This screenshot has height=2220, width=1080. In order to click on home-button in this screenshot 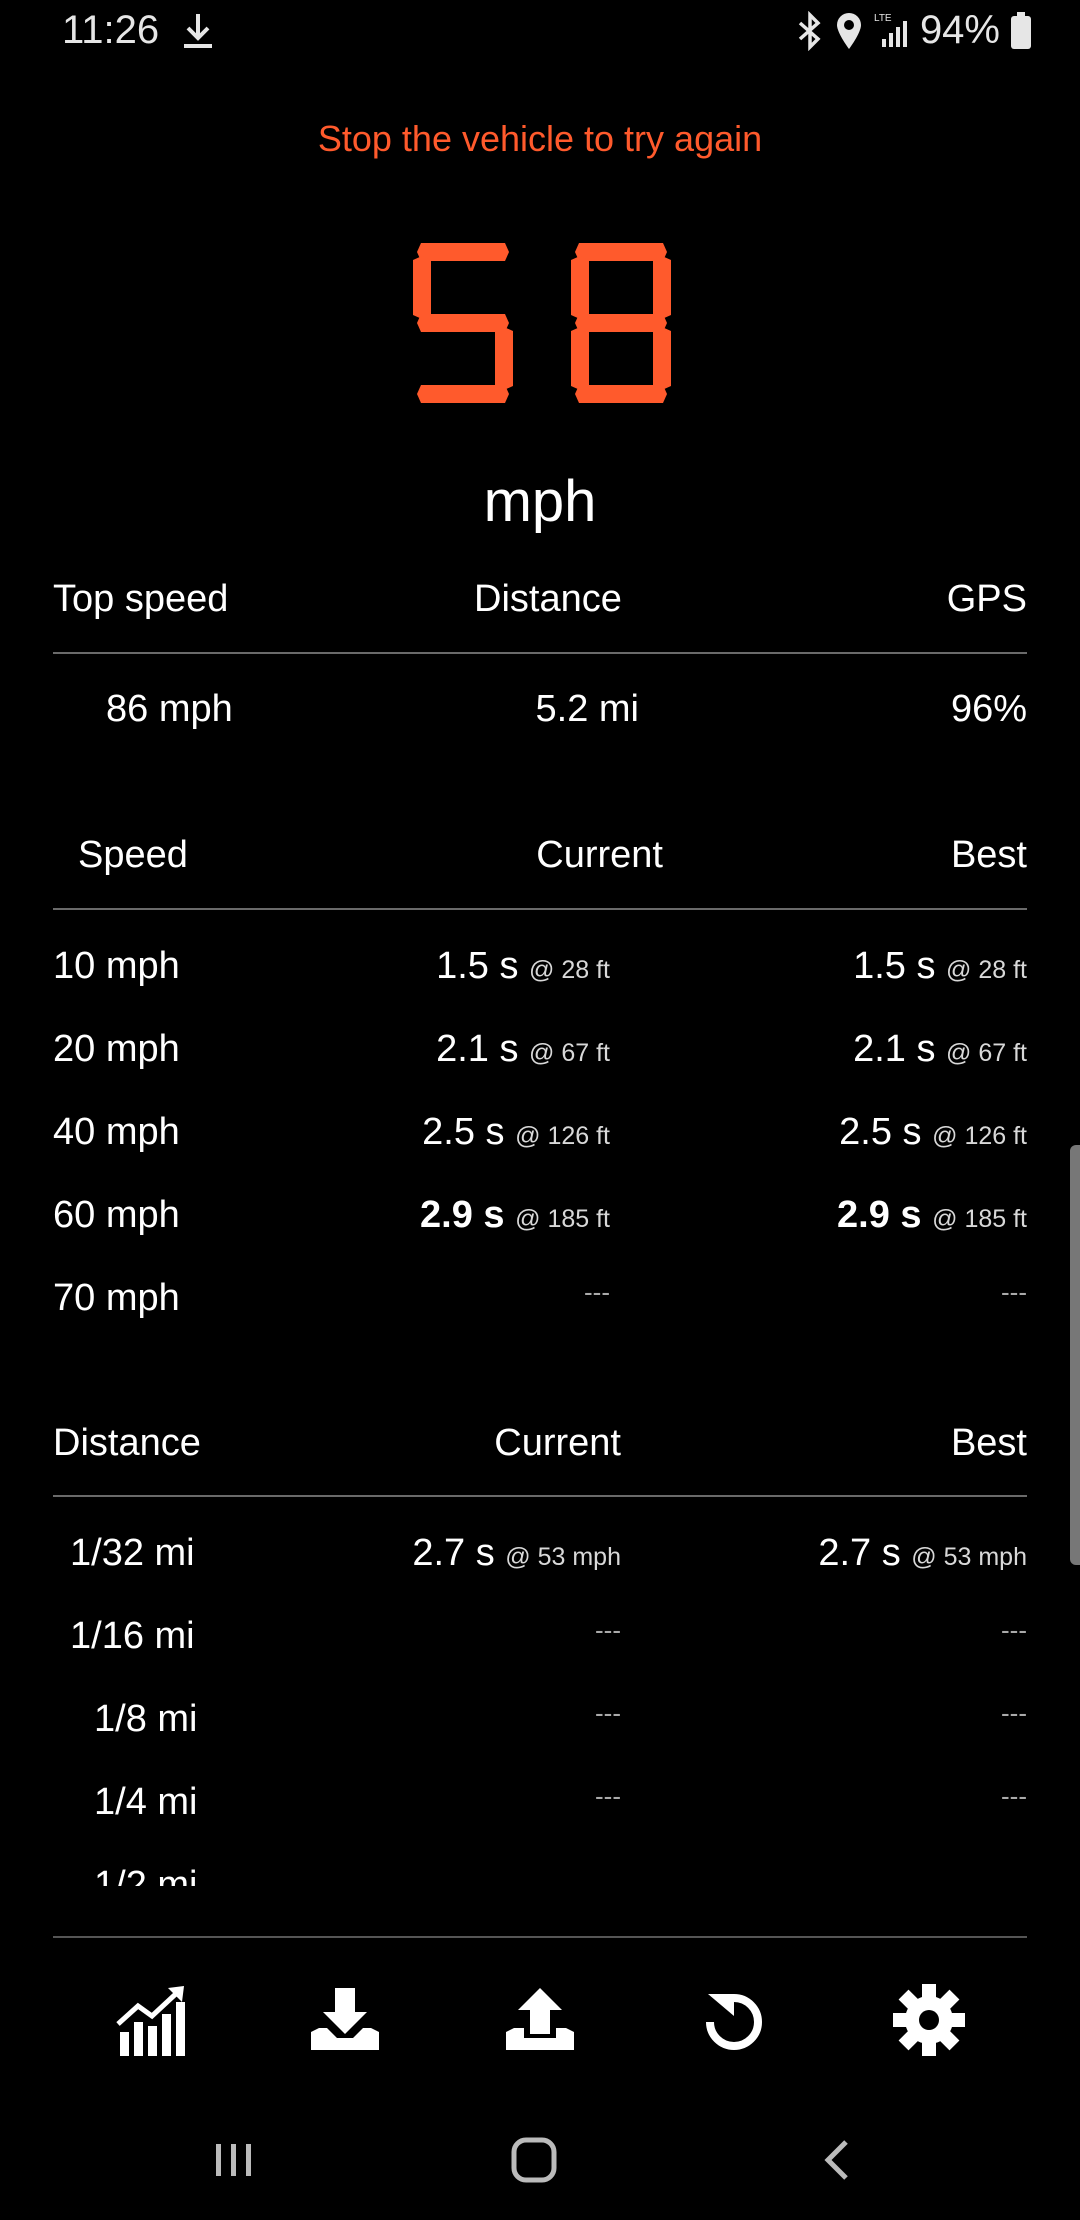, I will do `click(535, 2160)`.